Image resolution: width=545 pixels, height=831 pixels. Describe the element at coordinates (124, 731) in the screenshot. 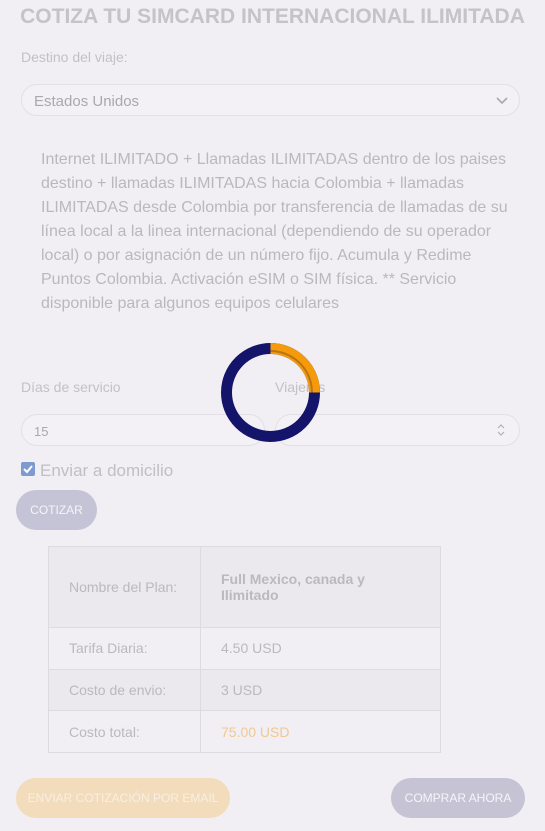

I see `summary-label: Costo total:` at that location.